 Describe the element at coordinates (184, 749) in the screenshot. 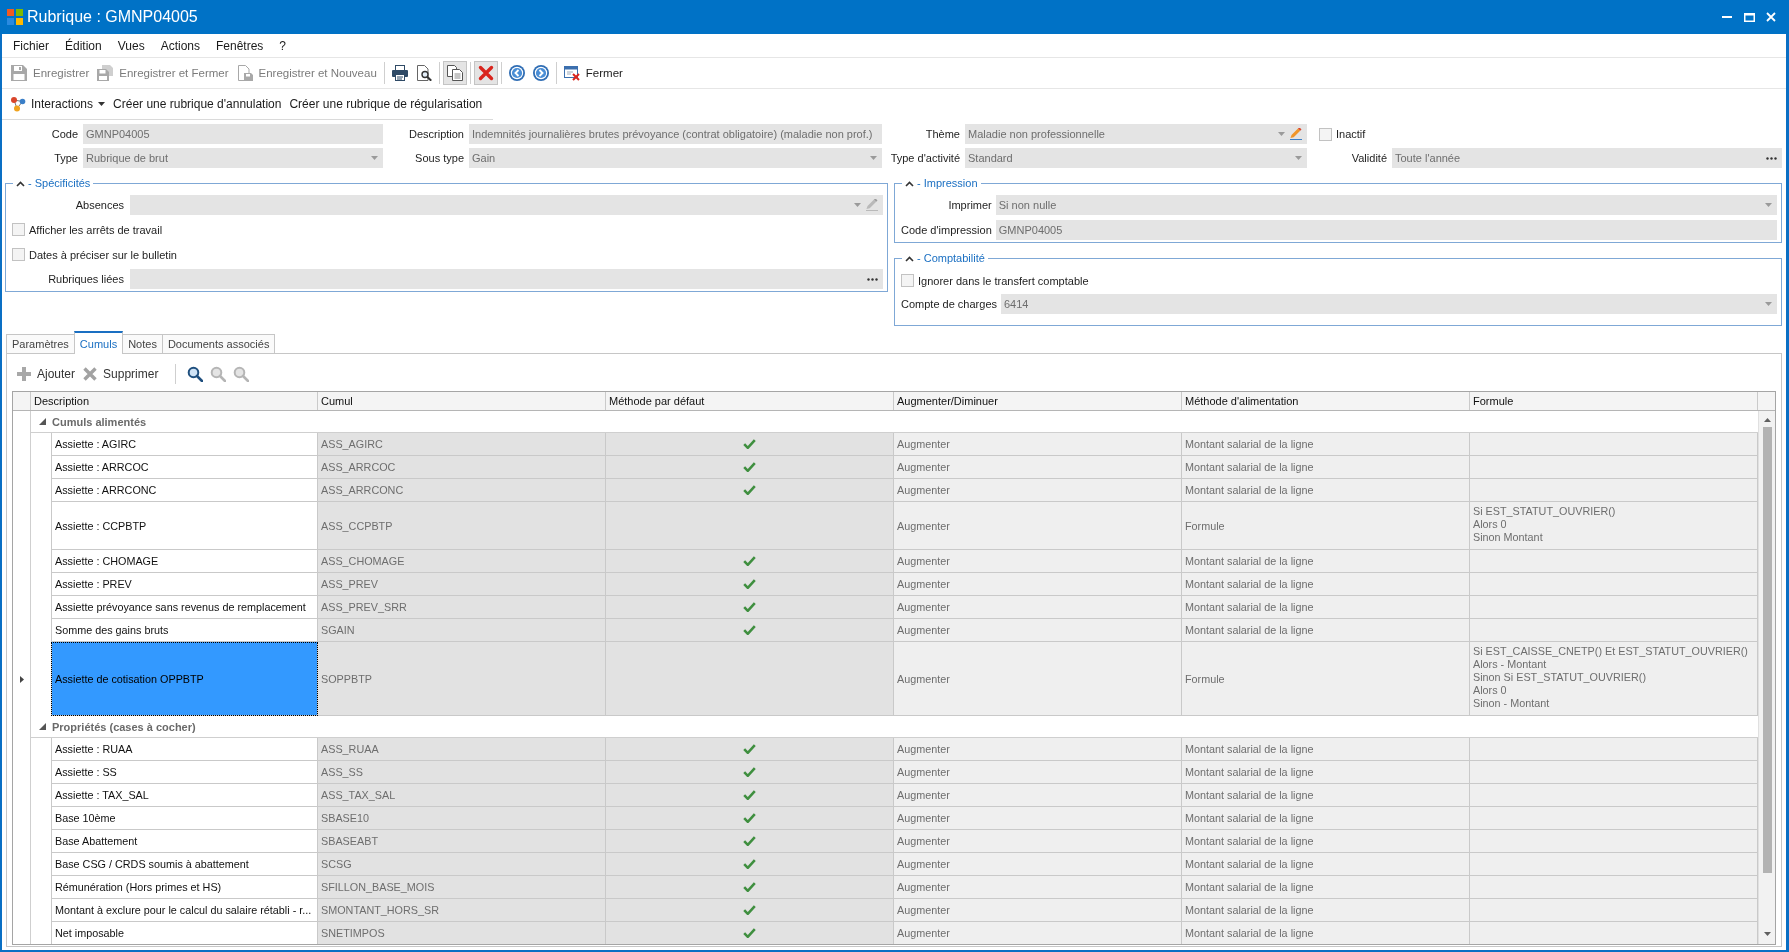

I see `table-cell: Assiette : RUAA` at that location.